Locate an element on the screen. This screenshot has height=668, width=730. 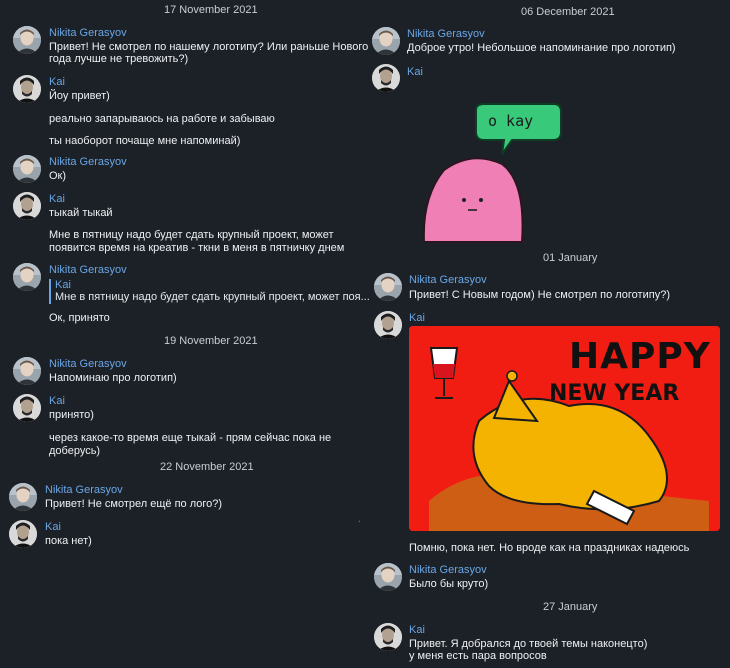
message-text: года лучше не тревожить?) is located at coordinates (119, 59).